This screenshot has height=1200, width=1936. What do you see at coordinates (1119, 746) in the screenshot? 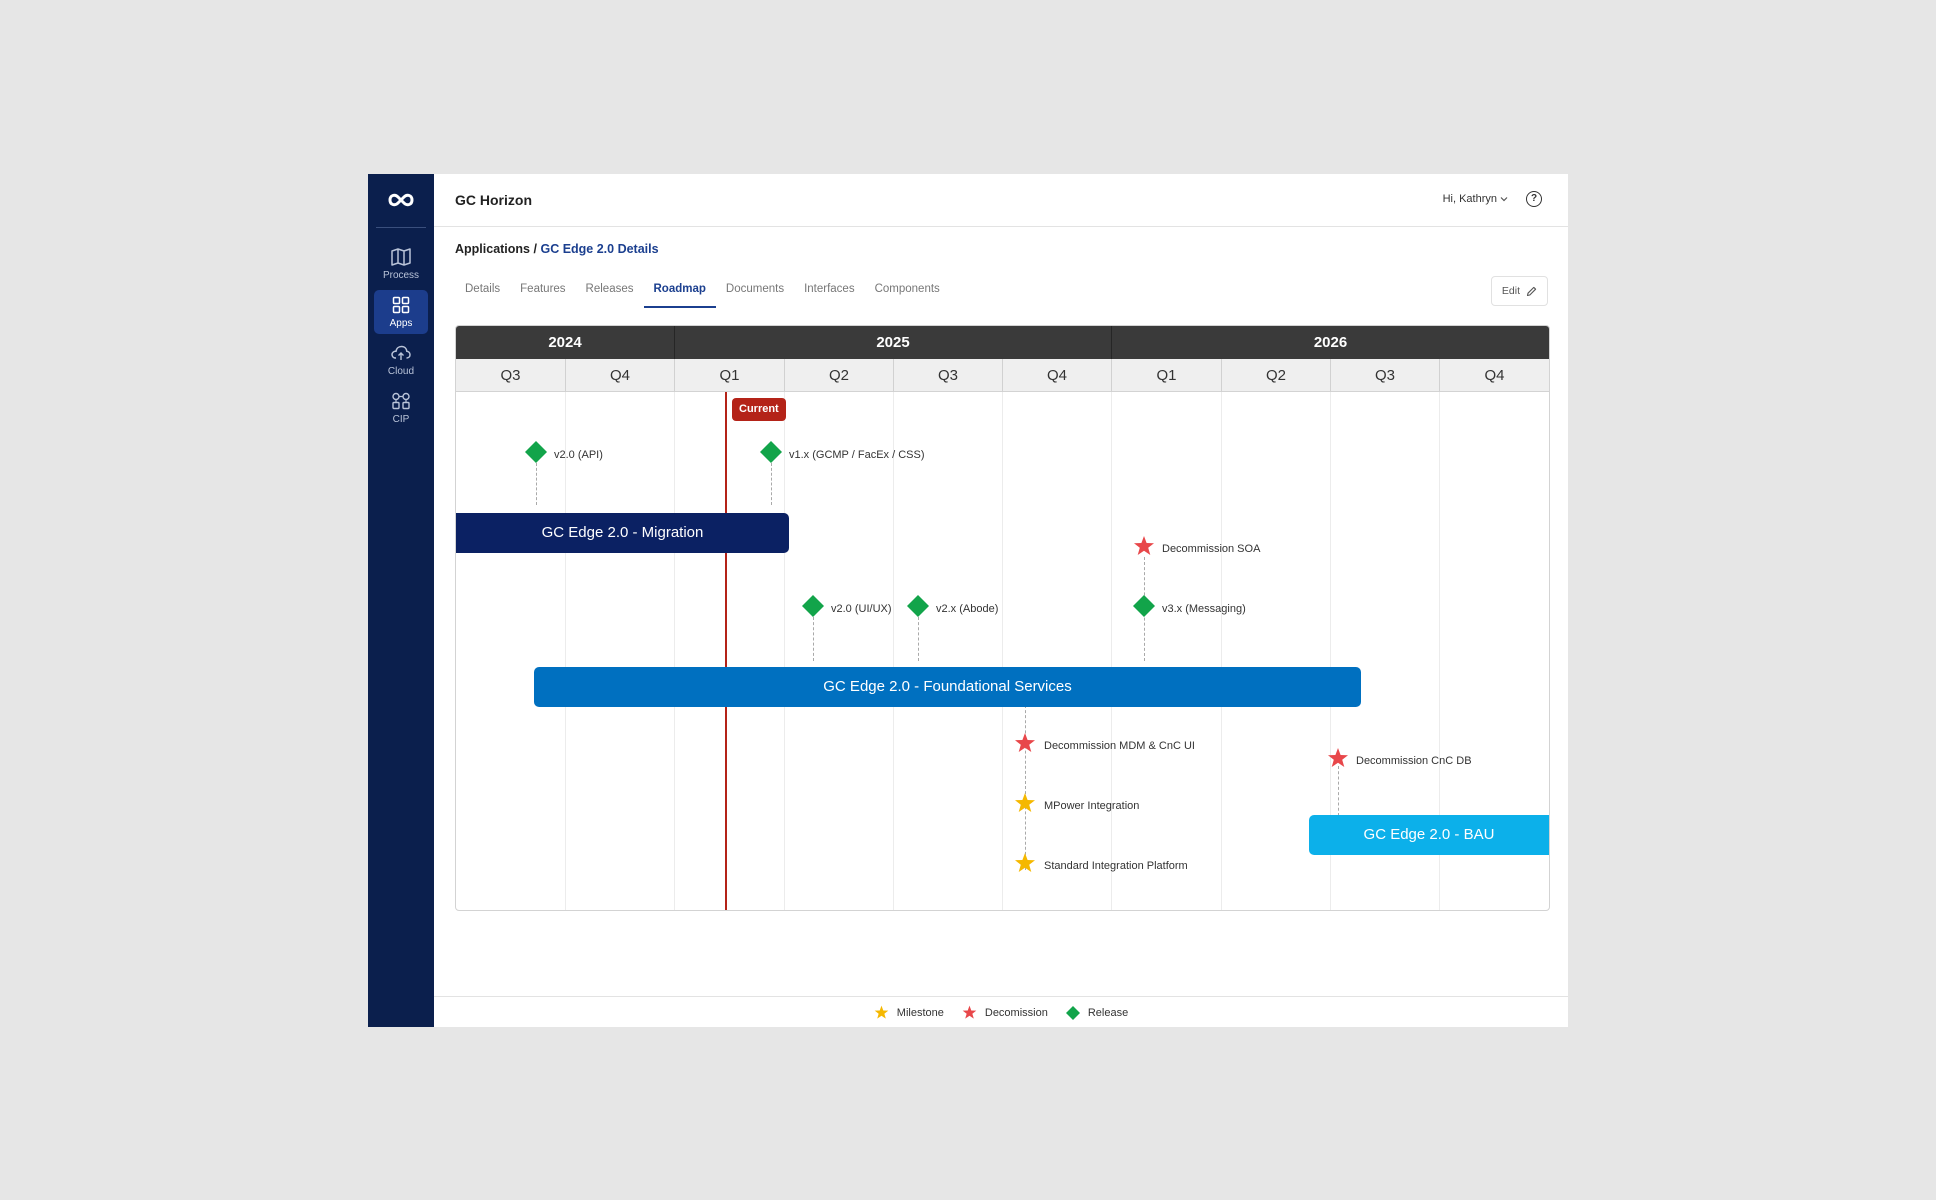
I see `marker-label: Decommission MDM & CnC UI` at bounding box center [1119, 746].